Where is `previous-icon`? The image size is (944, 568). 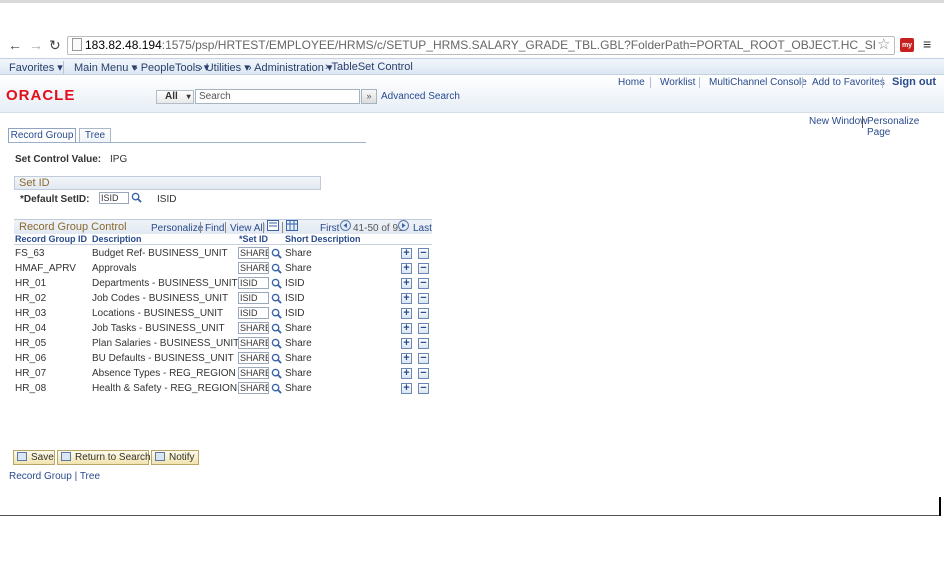
previous-icon is located at coordinates (345, 227).